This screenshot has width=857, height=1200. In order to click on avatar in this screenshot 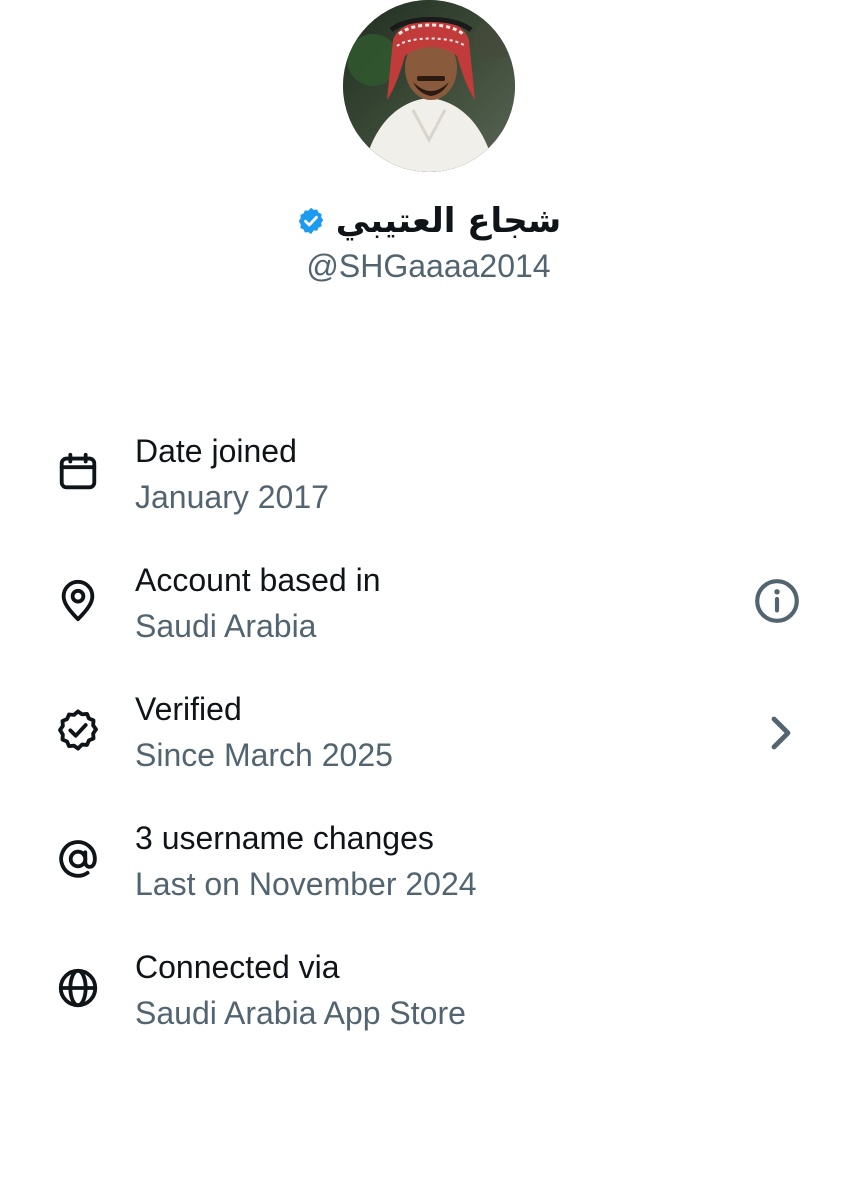, I will do `click(429, 86)`.